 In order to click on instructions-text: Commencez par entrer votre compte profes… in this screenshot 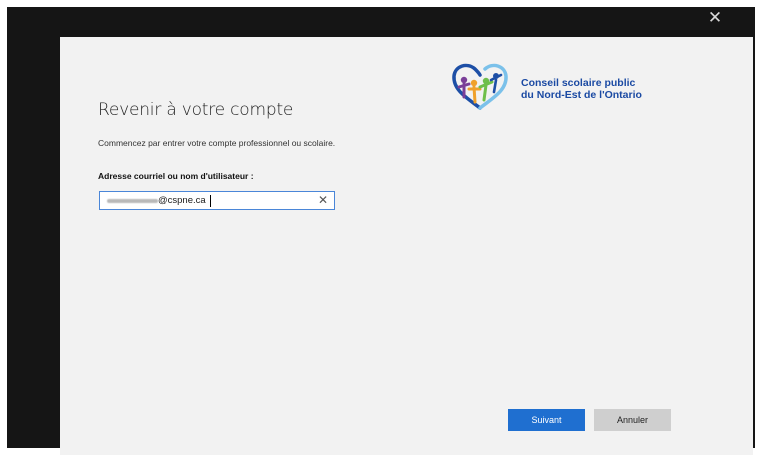, I will do `click(217, 143)`.